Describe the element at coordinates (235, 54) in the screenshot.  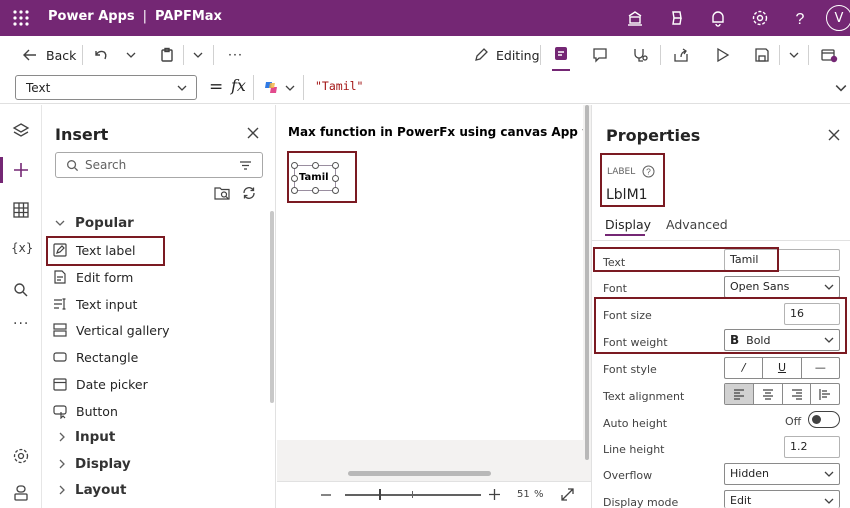
I see `more-commands-button: ···` at that location.